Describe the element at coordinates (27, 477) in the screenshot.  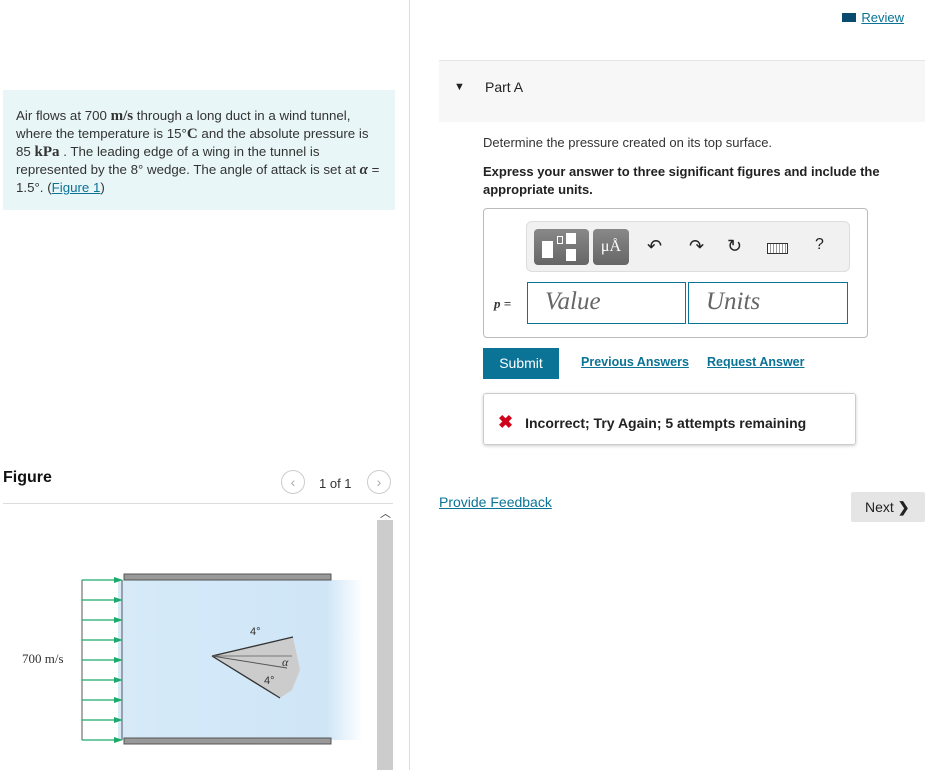
I see `figure-title: Figure` at that location.